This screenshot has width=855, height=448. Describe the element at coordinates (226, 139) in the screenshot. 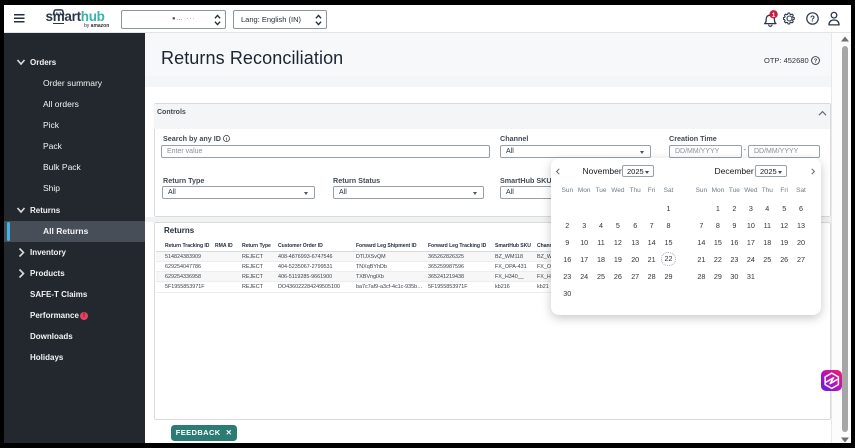

I see `svg-text: i` at that location.